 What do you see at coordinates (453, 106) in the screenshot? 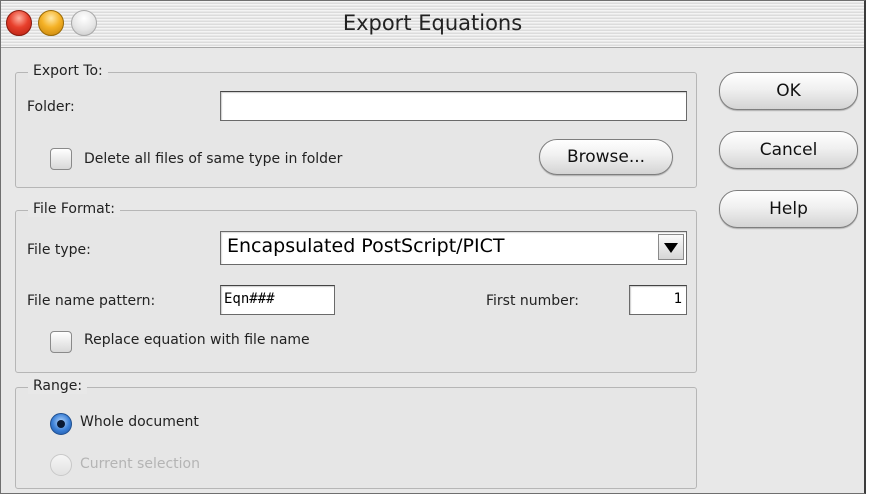
I see `folder-input` at bounding box center [453, 106].